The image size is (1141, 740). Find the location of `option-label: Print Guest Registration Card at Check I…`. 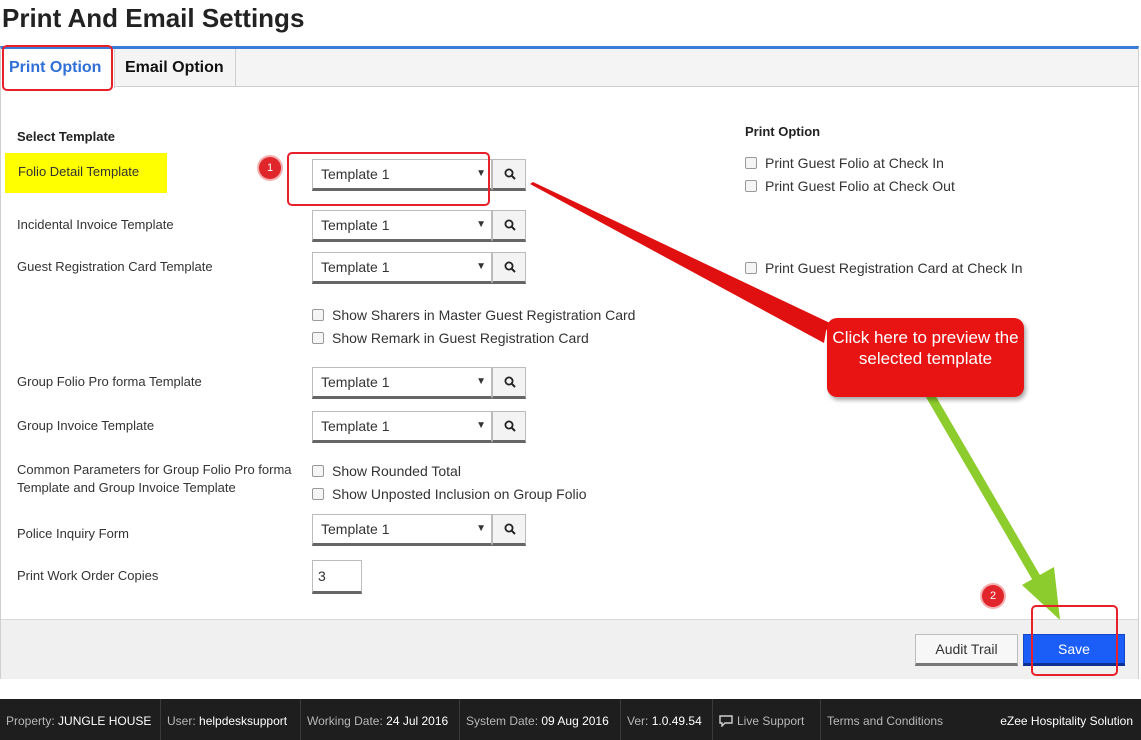

option-label: Print Guest Registration Card at Check I… is located at coordinates (894, 268).